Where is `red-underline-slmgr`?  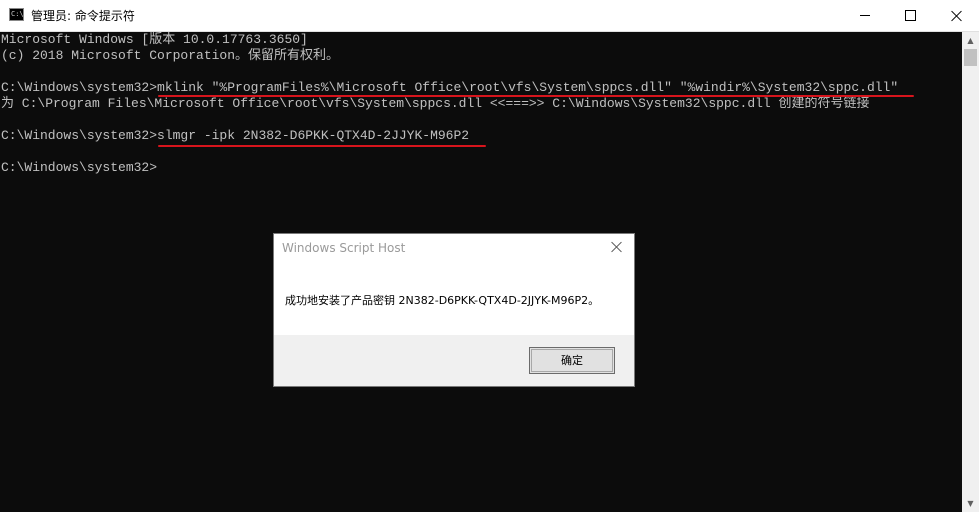
red-underline-slmgr is located at coordinates (322, 146).